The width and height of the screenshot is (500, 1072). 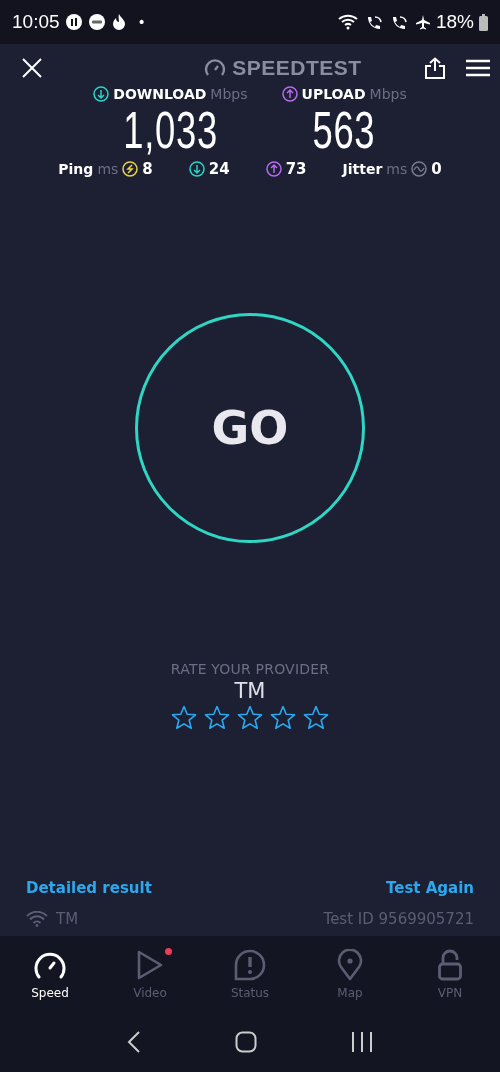 What do you see at coordinates (32, 68) in the screenshot?
I see `close-icon` at bounding box center [32, 68].